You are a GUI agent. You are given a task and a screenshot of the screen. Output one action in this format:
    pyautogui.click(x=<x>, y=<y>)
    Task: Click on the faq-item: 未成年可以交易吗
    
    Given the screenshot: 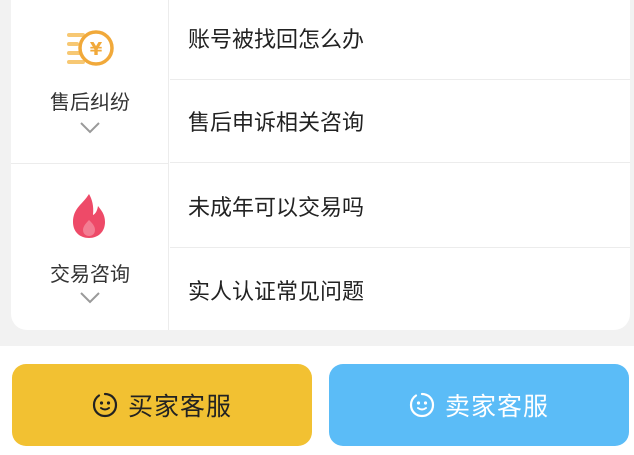 What is the action you would take?
    pyautogui.click(x=400, y=206)
    